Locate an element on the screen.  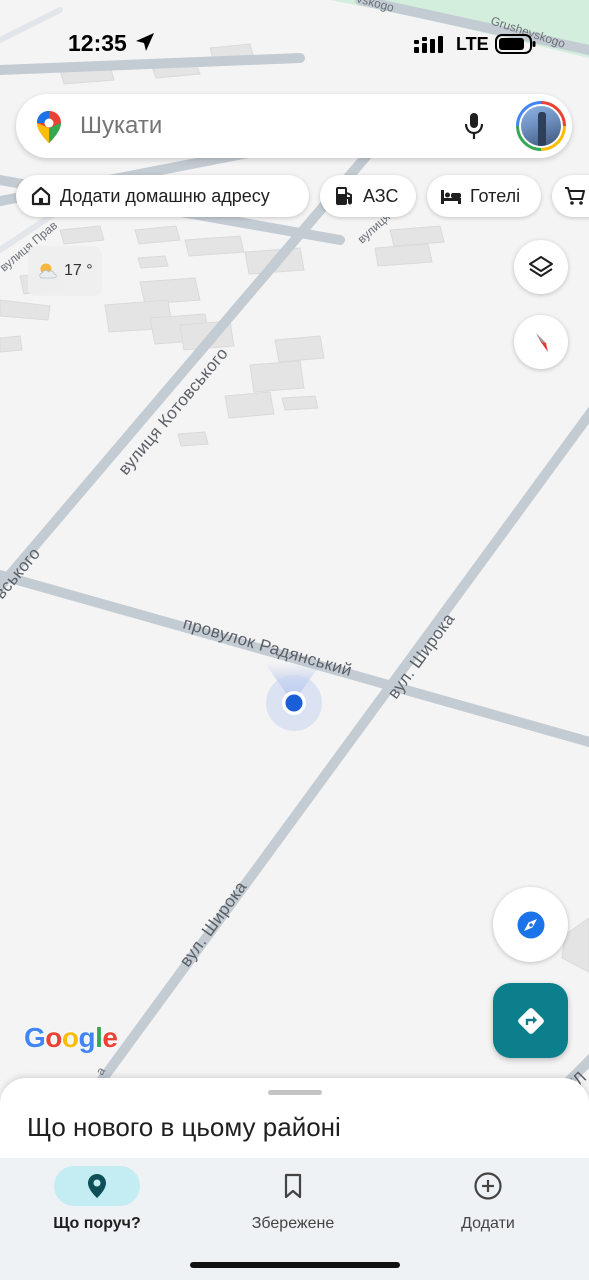
road-label-vskogo-left: вського is located at coordinates (22, 573).